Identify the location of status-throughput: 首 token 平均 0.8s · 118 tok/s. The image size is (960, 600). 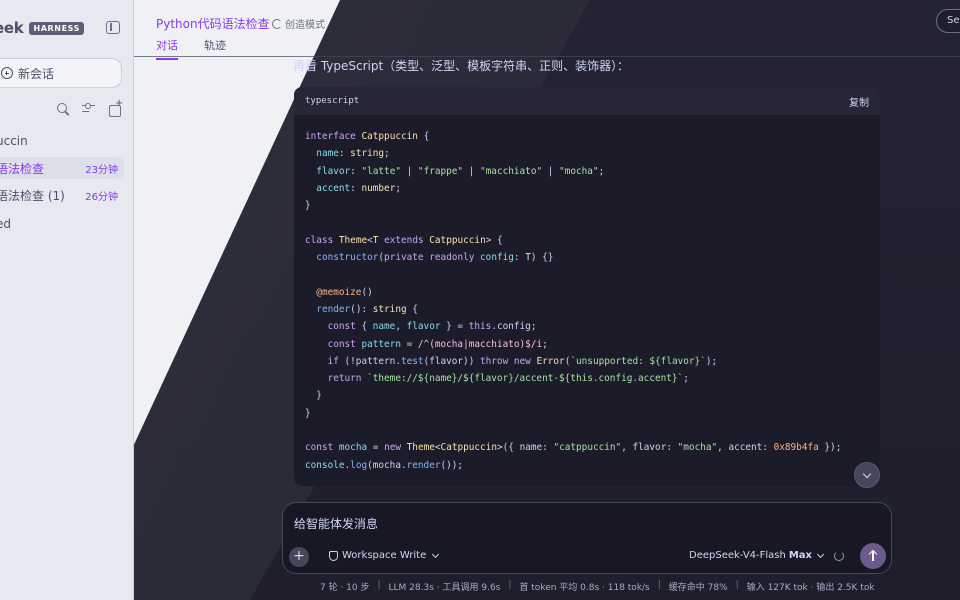
(584, 588).